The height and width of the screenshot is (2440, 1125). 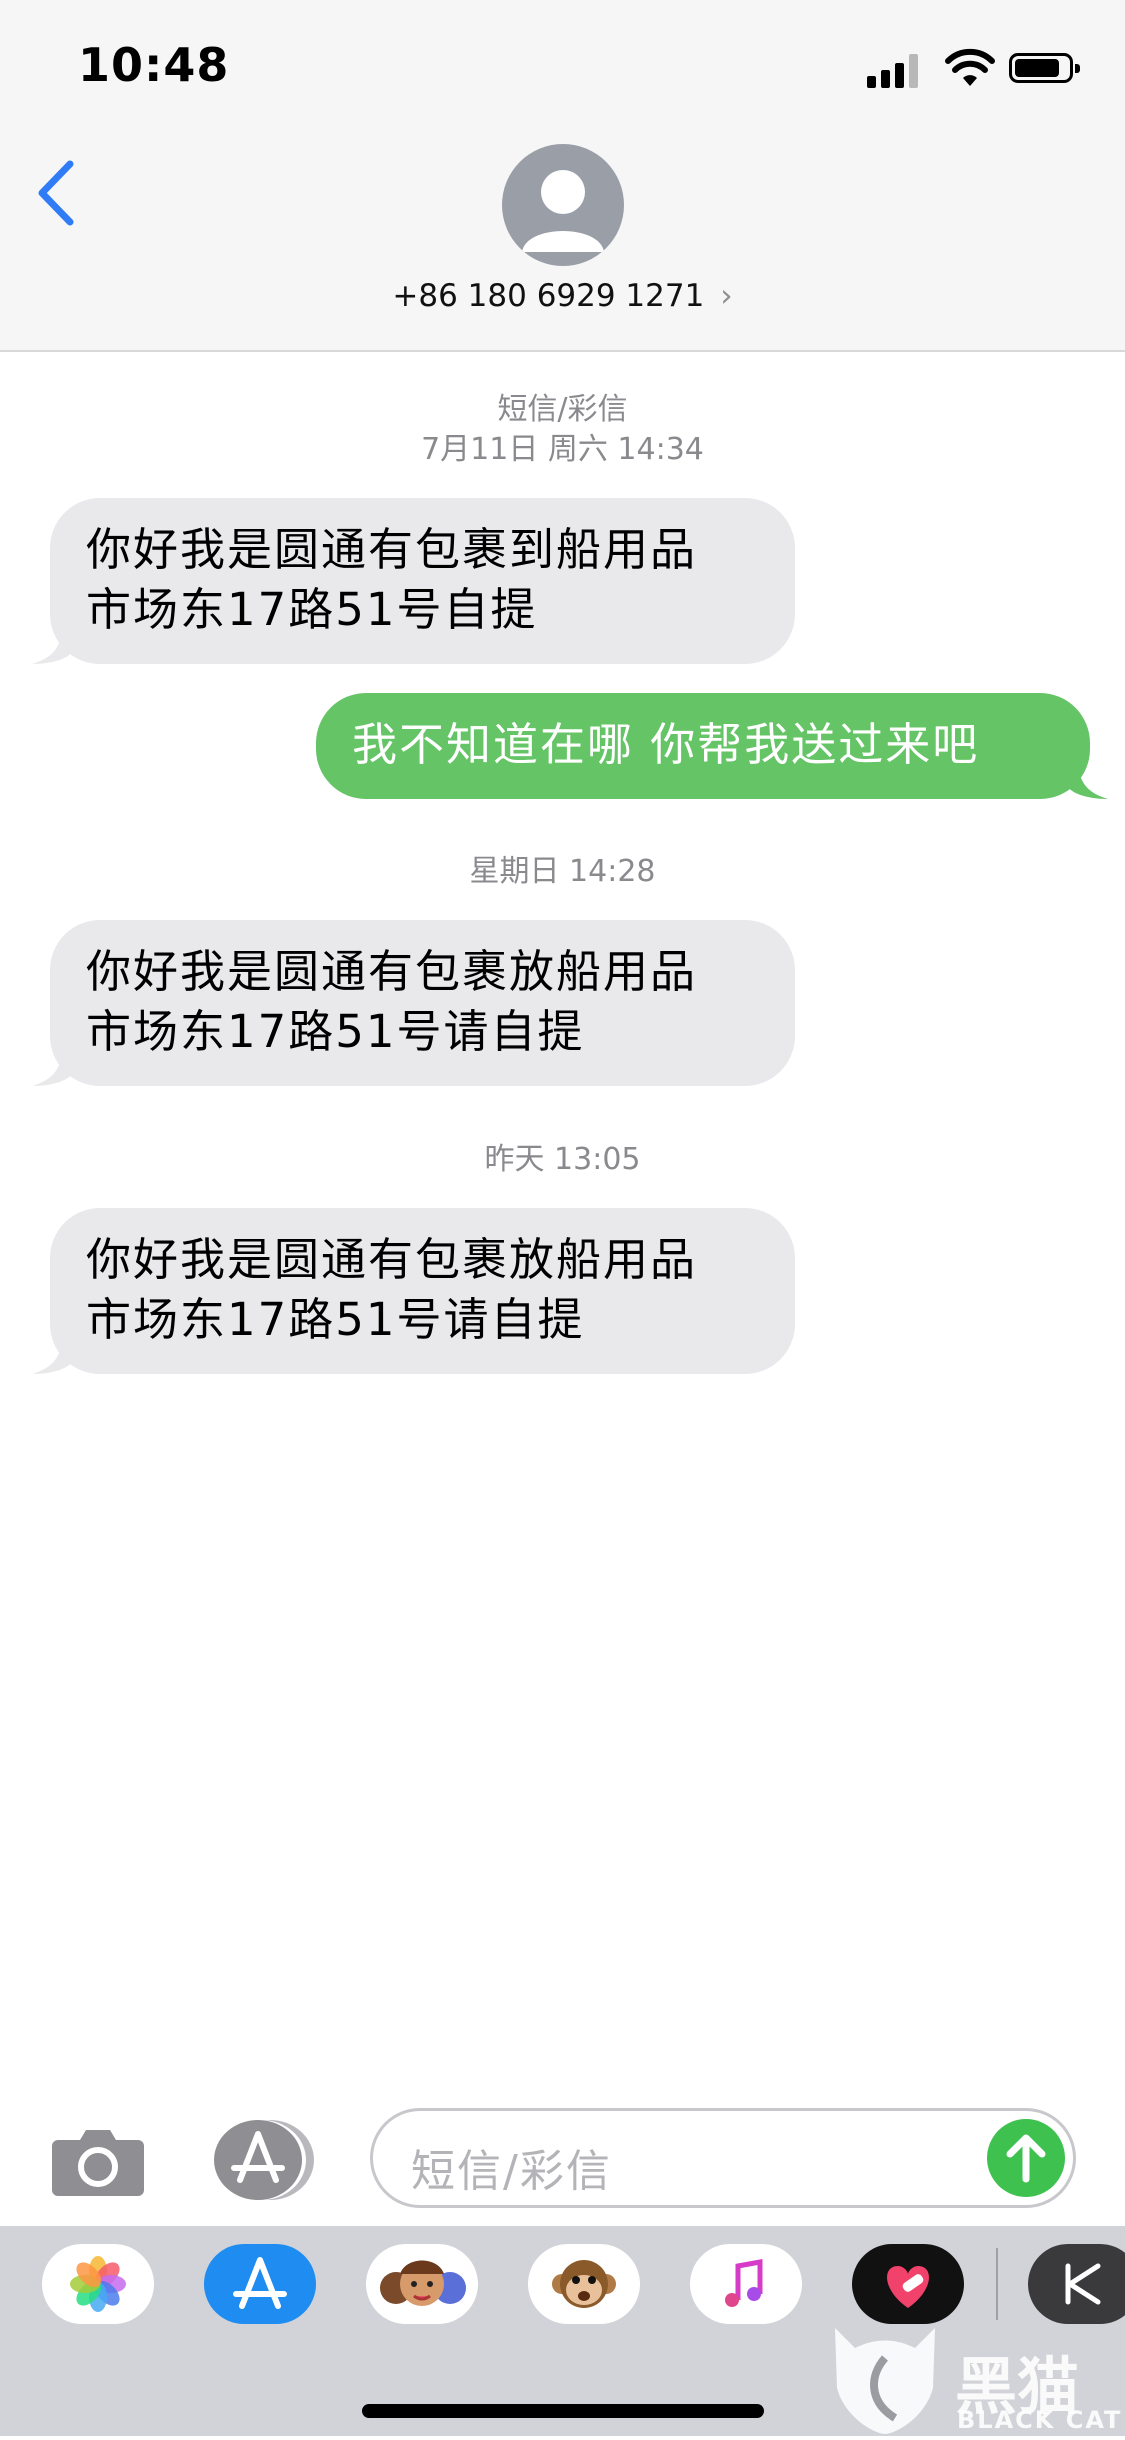 I want to click on message-type-label: 短信/彩信, so click(x=562, y=409).